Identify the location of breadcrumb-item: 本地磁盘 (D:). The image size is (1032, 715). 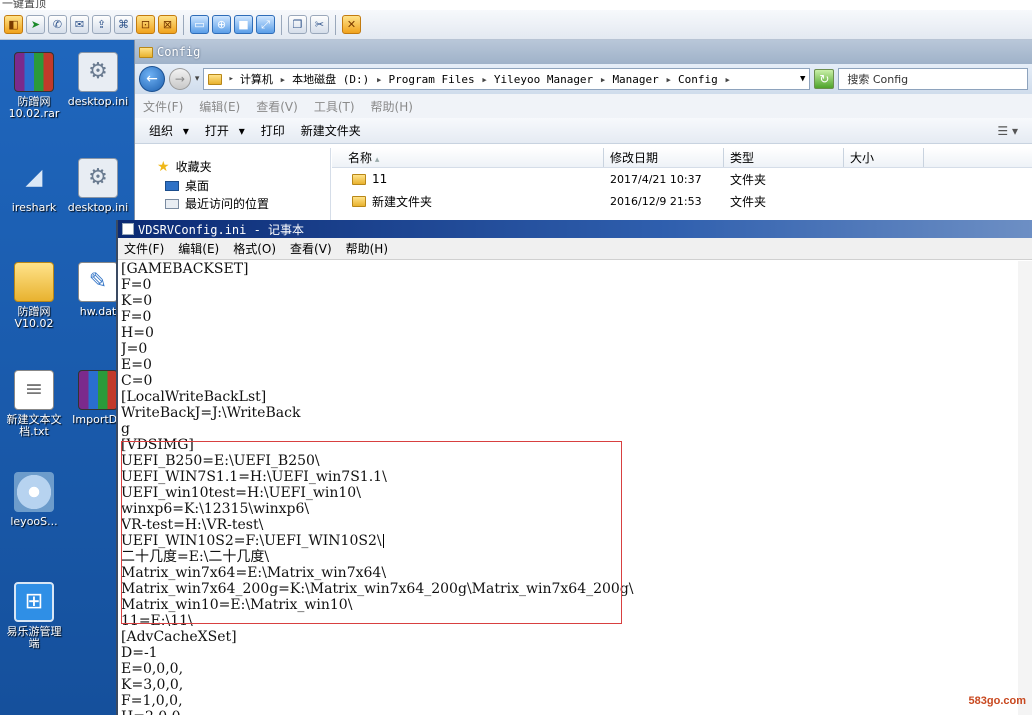
(337, 79).